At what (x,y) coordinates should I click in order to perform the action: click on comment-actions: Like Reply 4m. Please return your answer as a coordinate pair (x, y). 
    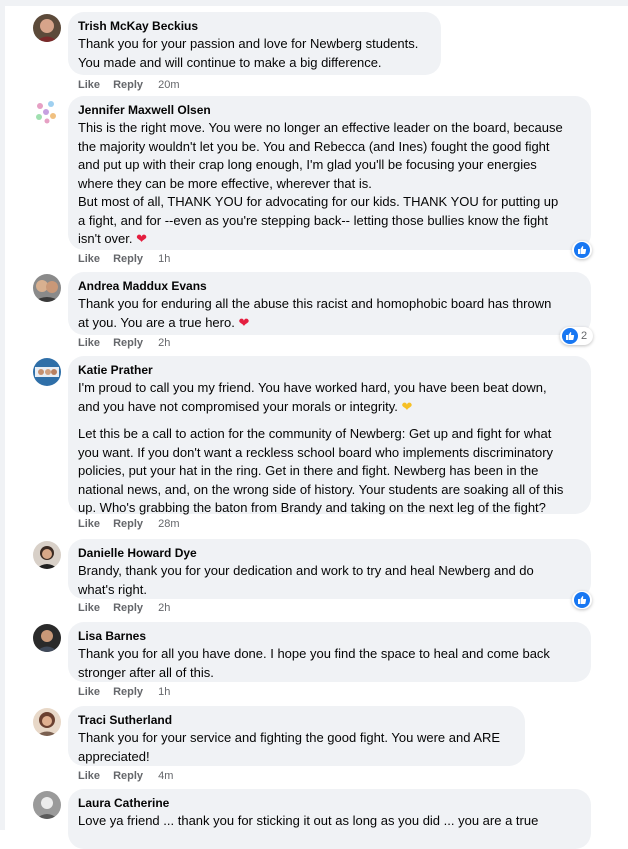
    Looking at the image, I should click on (125, 776).